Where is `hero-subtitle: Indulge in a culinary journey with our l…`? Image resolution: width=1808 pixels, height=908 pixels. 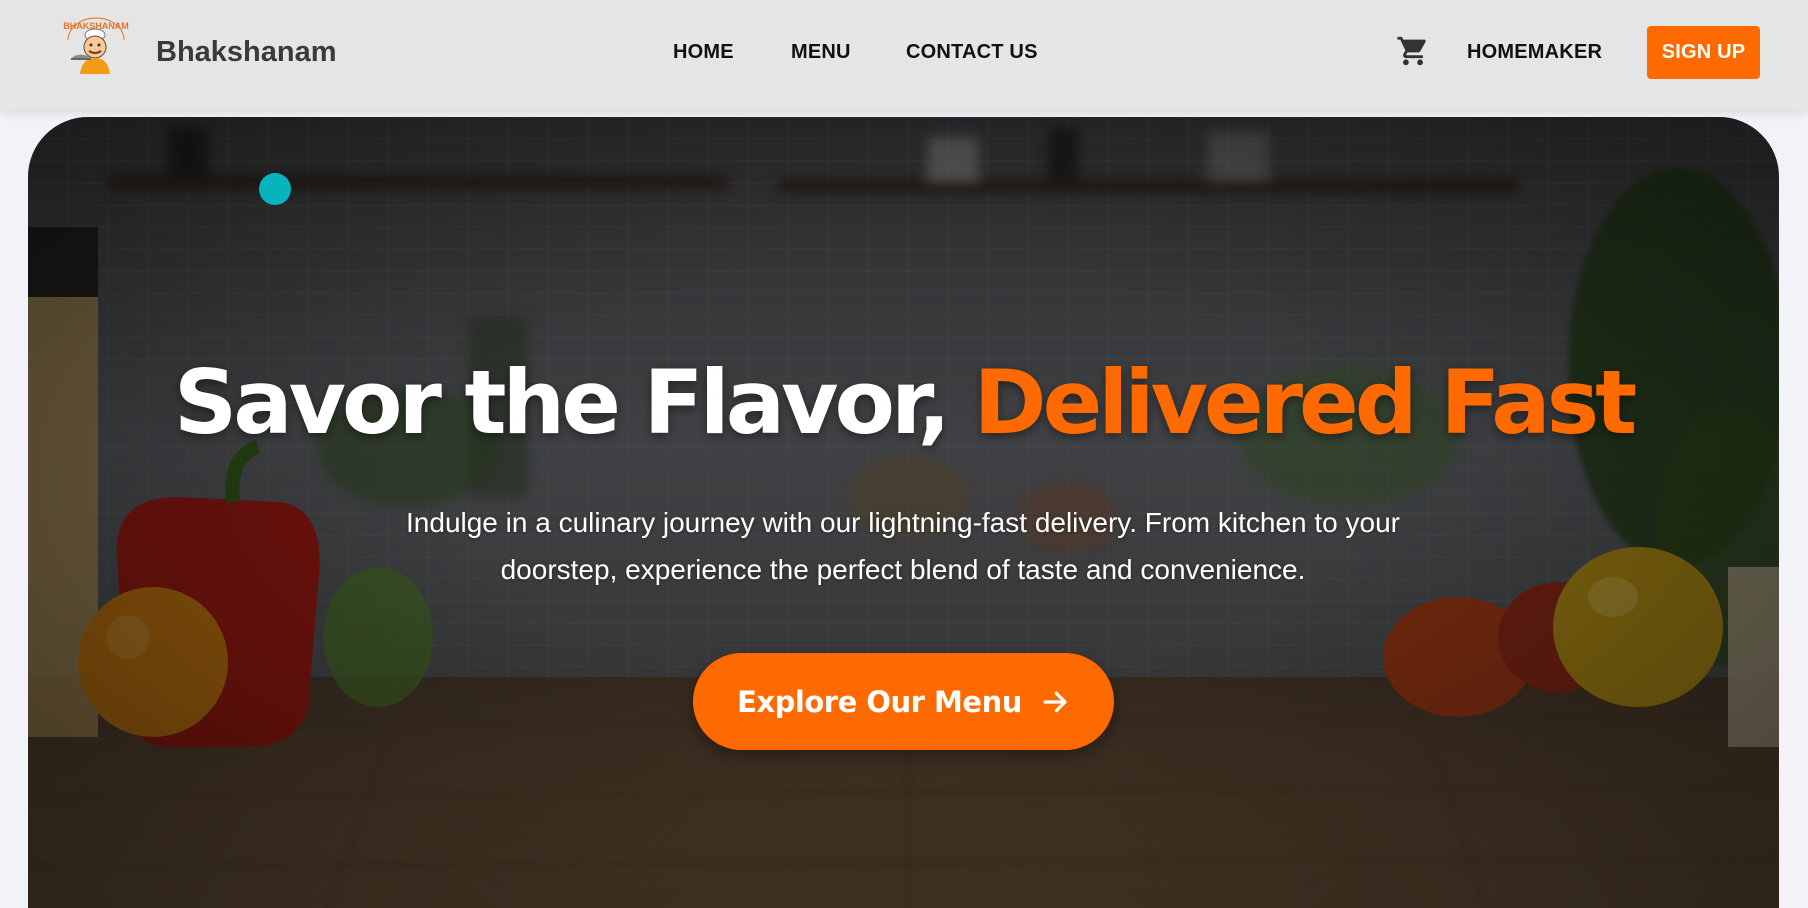 hero-subtitle: Indulge in a culinary journey with our l… is located at coordinates (903, 546).